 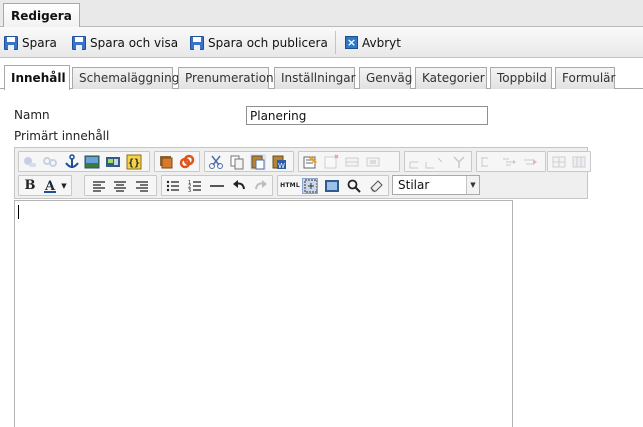 I want to click on bullet-list-icon, so click(x=173, y=186).